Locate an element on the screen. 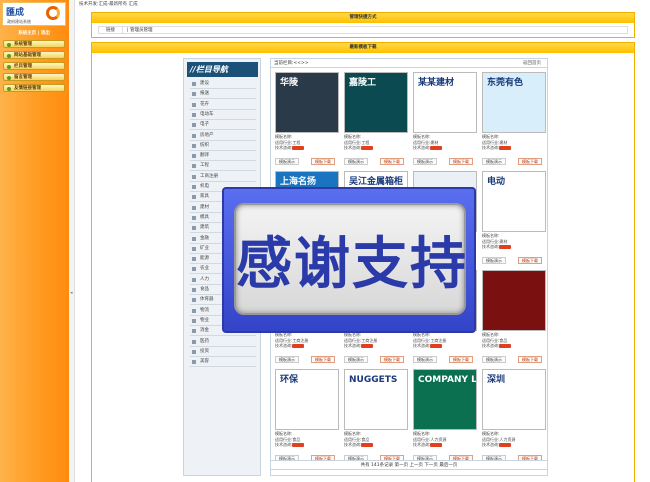 The width and height of the screenshot is (650, 482). thumbnail-text: 环保 is located at coordinates (289, 380).